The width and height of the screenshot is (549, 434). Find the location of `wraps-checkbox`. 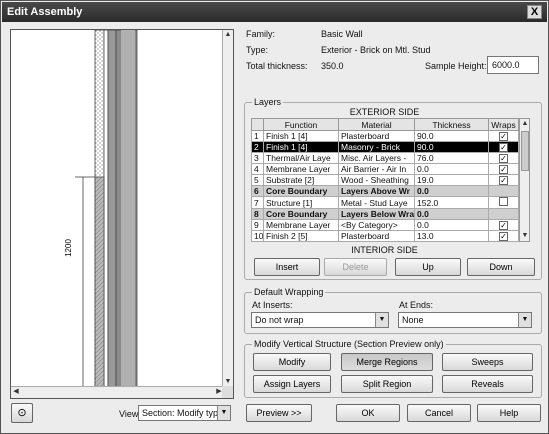

wraps-checkbox is located at coordinates (503, 201).